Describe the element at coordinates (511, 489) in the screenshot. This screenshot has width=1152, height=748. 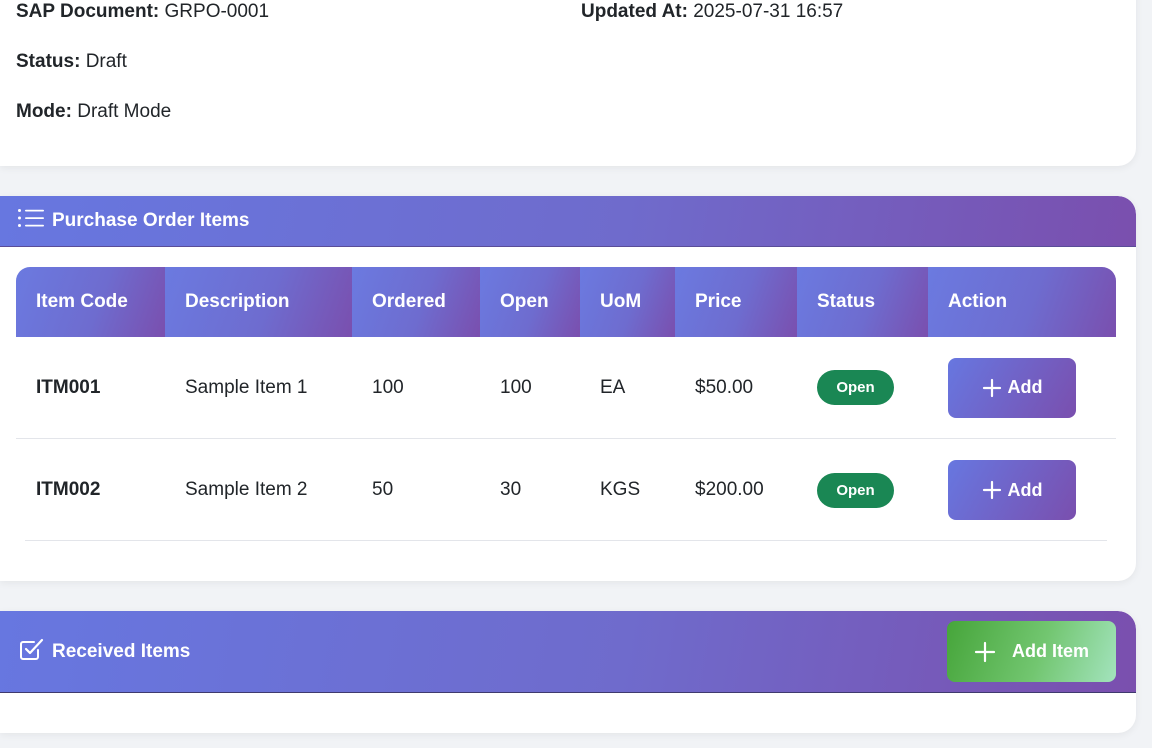
I see `cell-open: 30` at that location.